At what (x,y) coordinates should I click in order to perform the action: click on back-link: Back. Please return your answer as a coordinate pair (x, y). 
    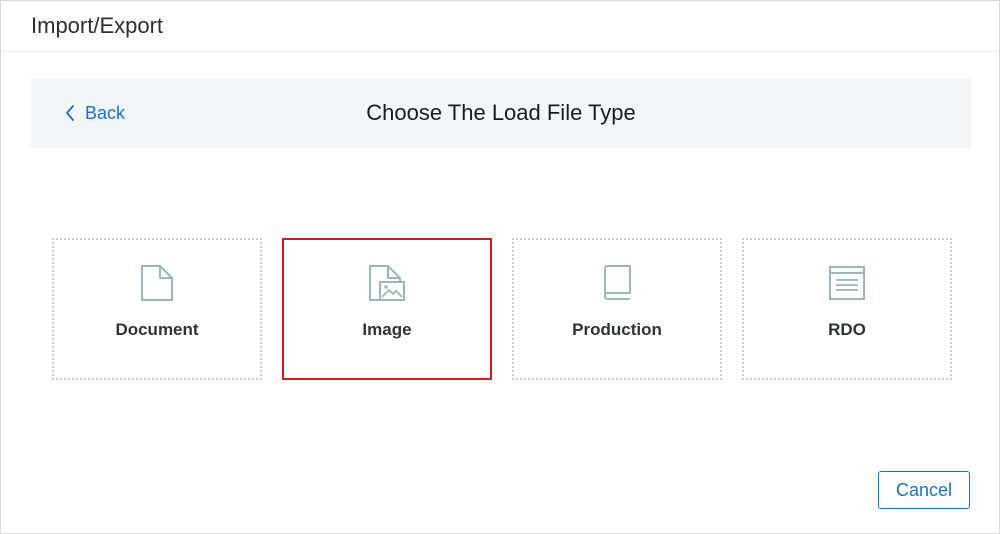
    Looking at the image, I should click on (95, 113).